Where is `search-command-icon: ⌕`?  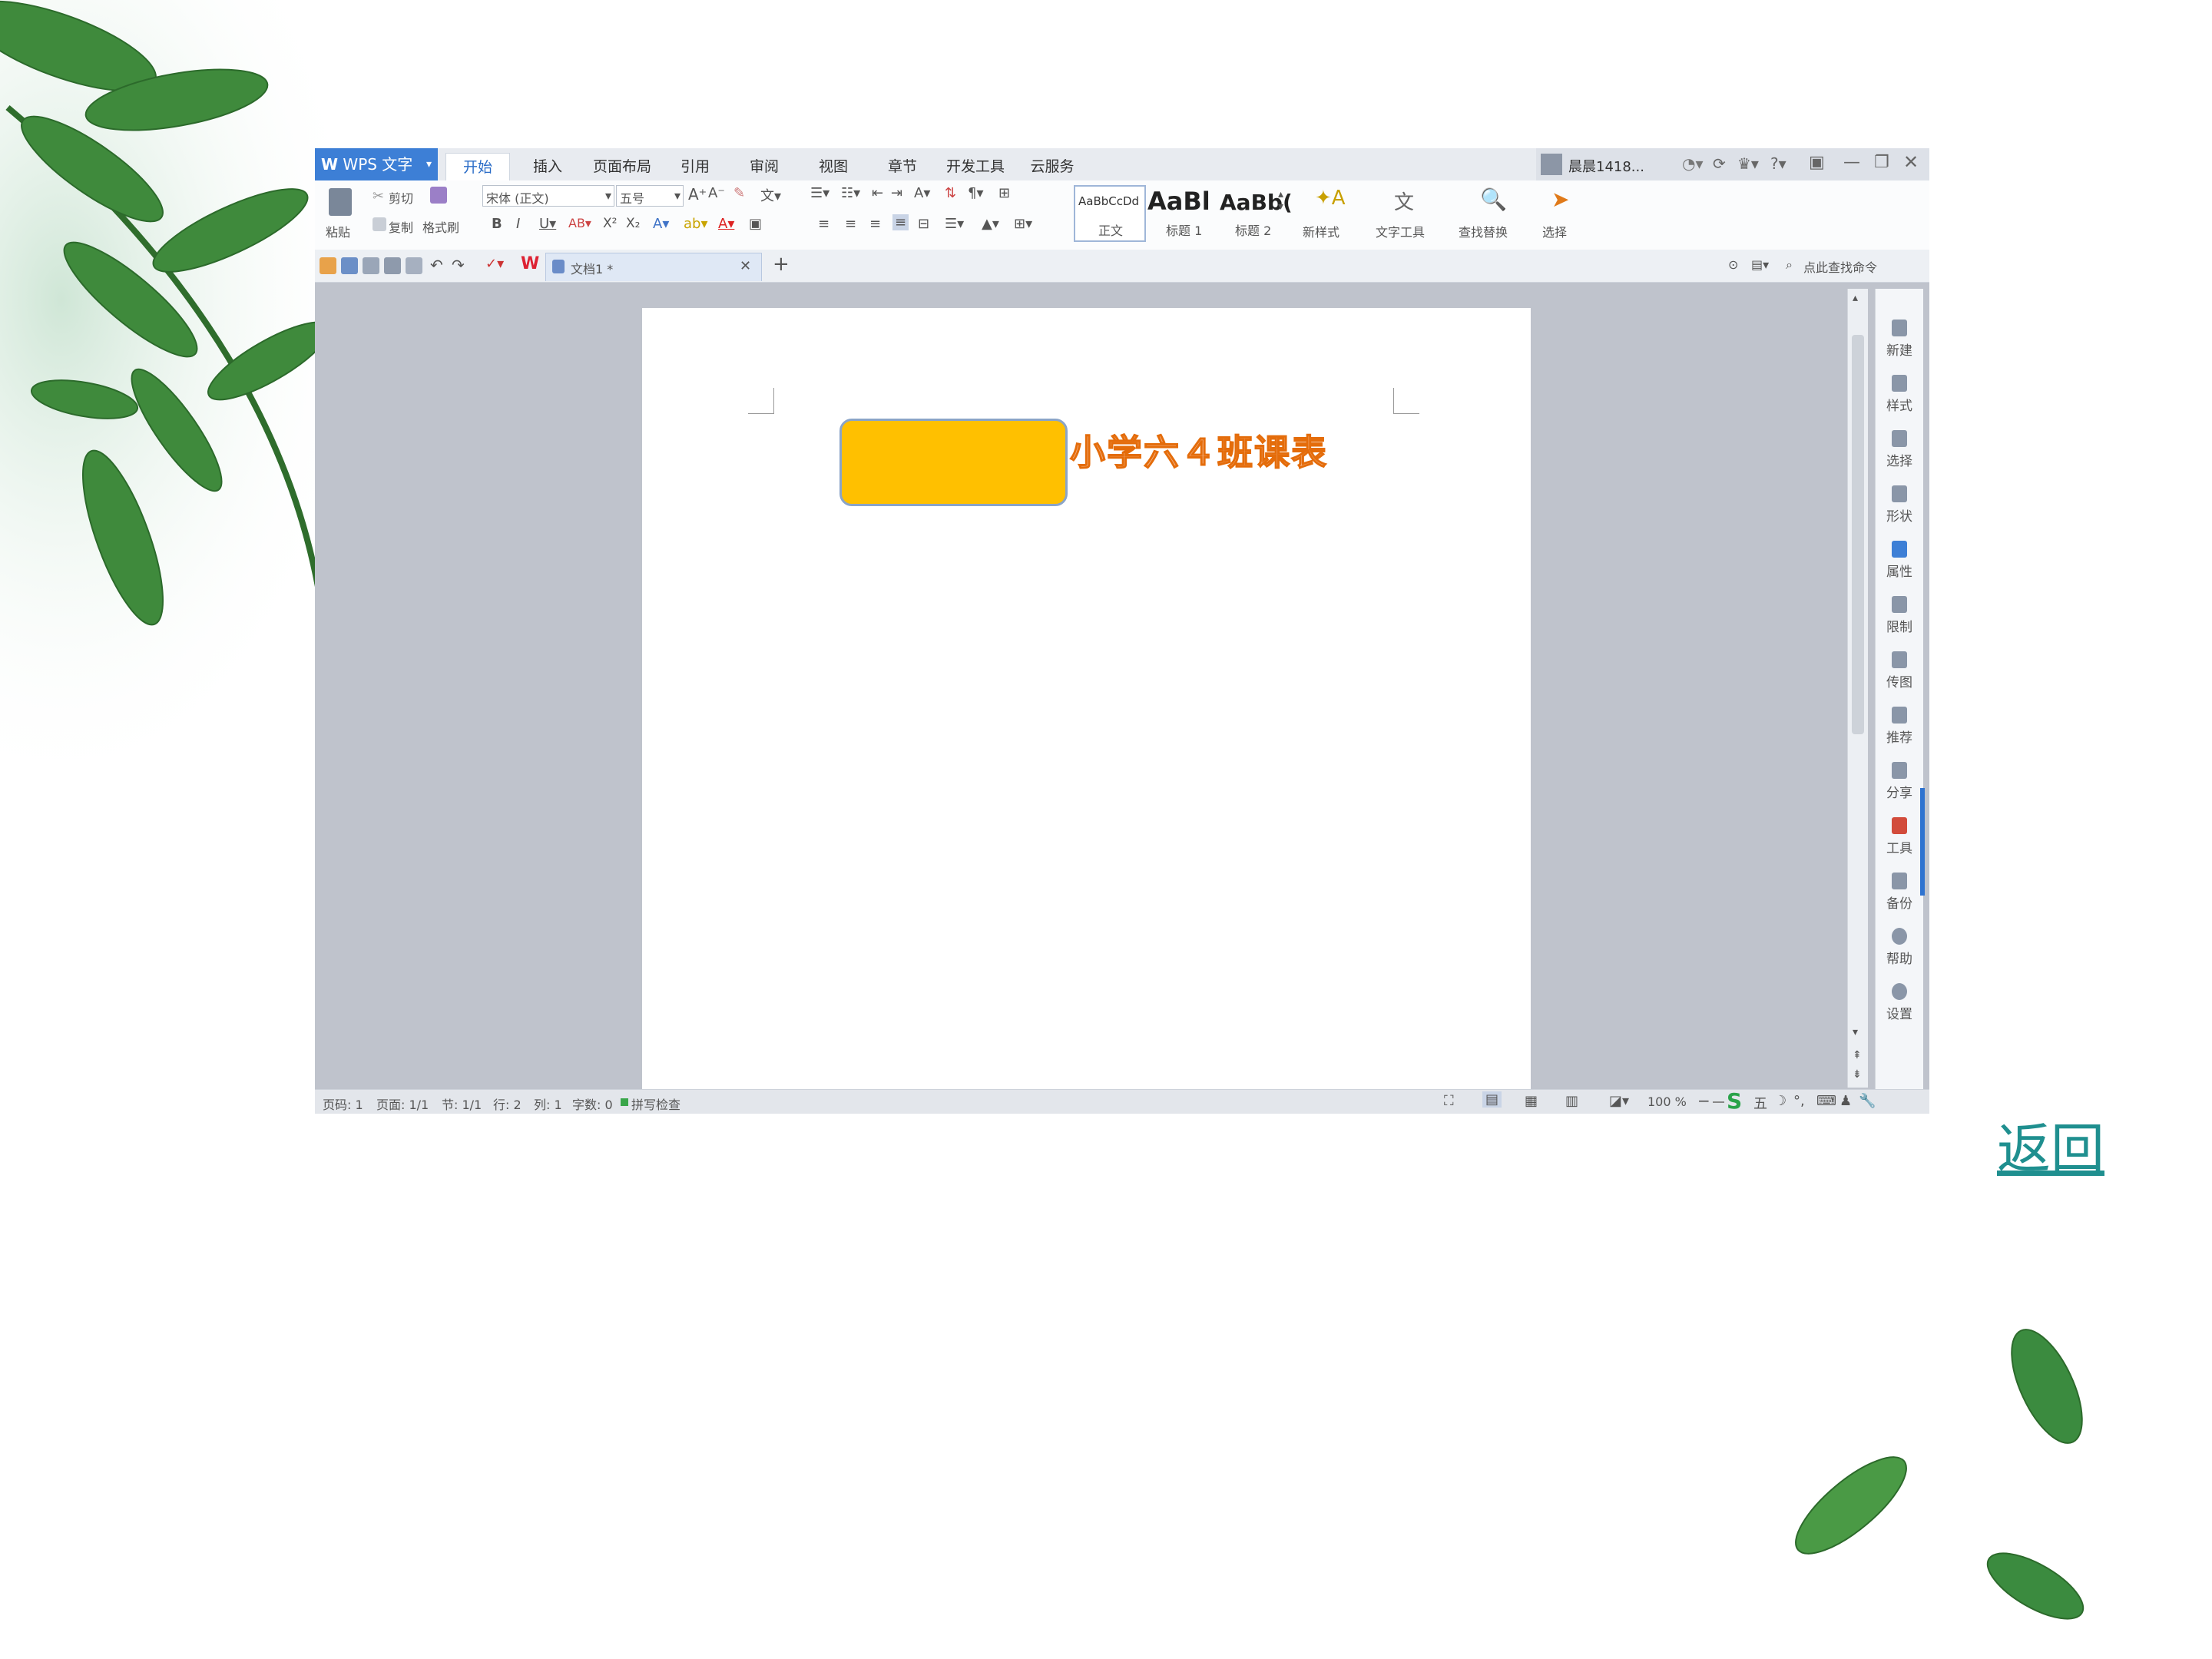
search-command-icon: ⌕ is located at coordinates (1790, 265).